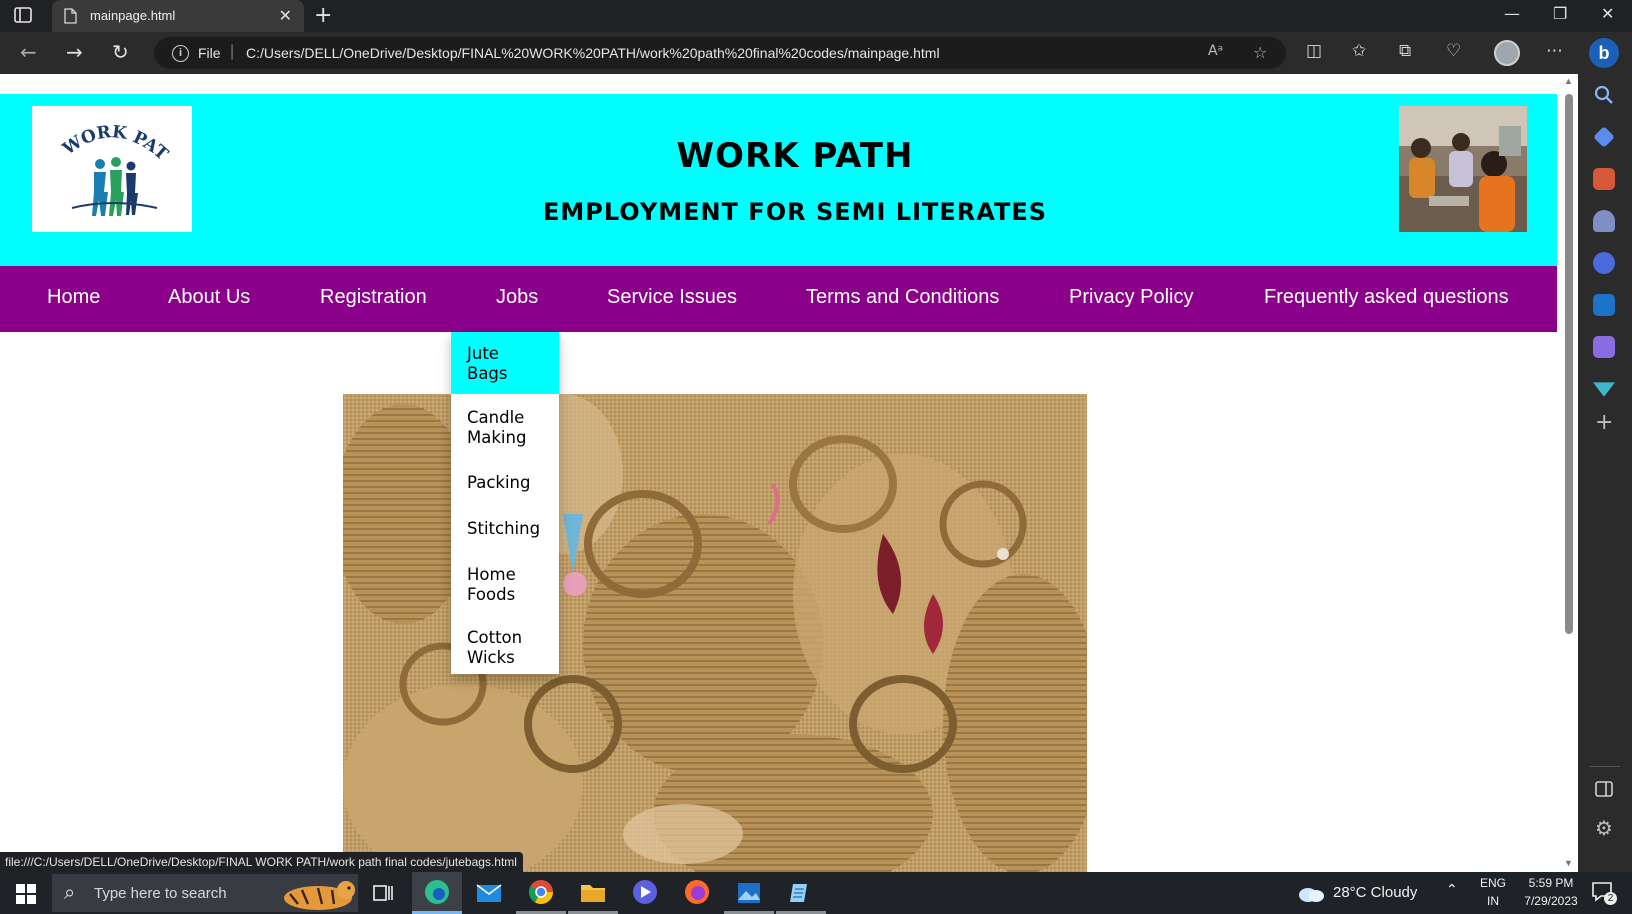  What do you see at coordinates (133, 15) in the screenshot?
I see `tab-title: mainpage.html` at bounding box center [133, 15].